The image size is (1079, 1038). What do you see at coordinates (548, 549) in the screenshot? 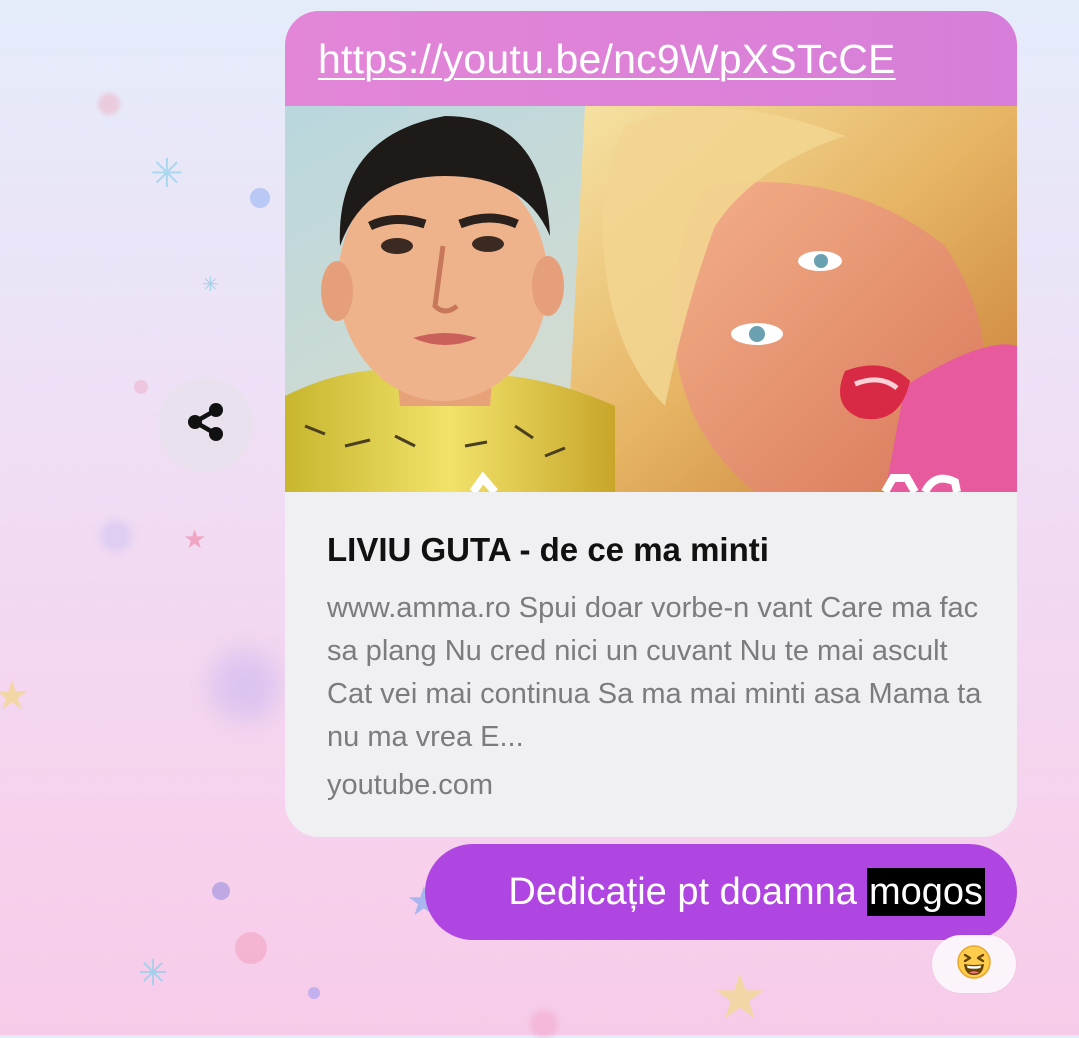
I see `link-title: LIVIU GUTA - de ce ma minti` at bounding box center [548, 549].